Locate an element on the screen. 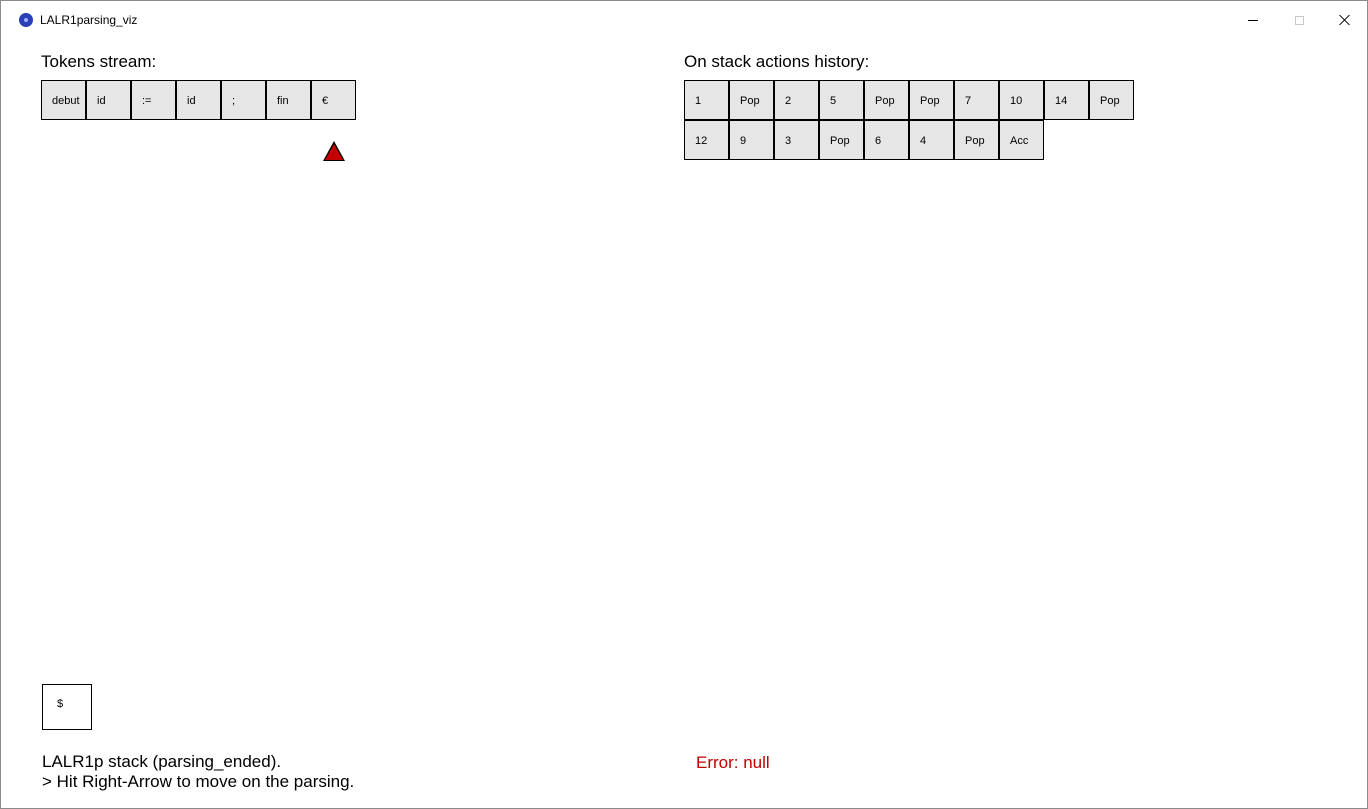 The height and width of the screenshot is (809, 1368). minimize-button is located at coordinates (1253, 20).